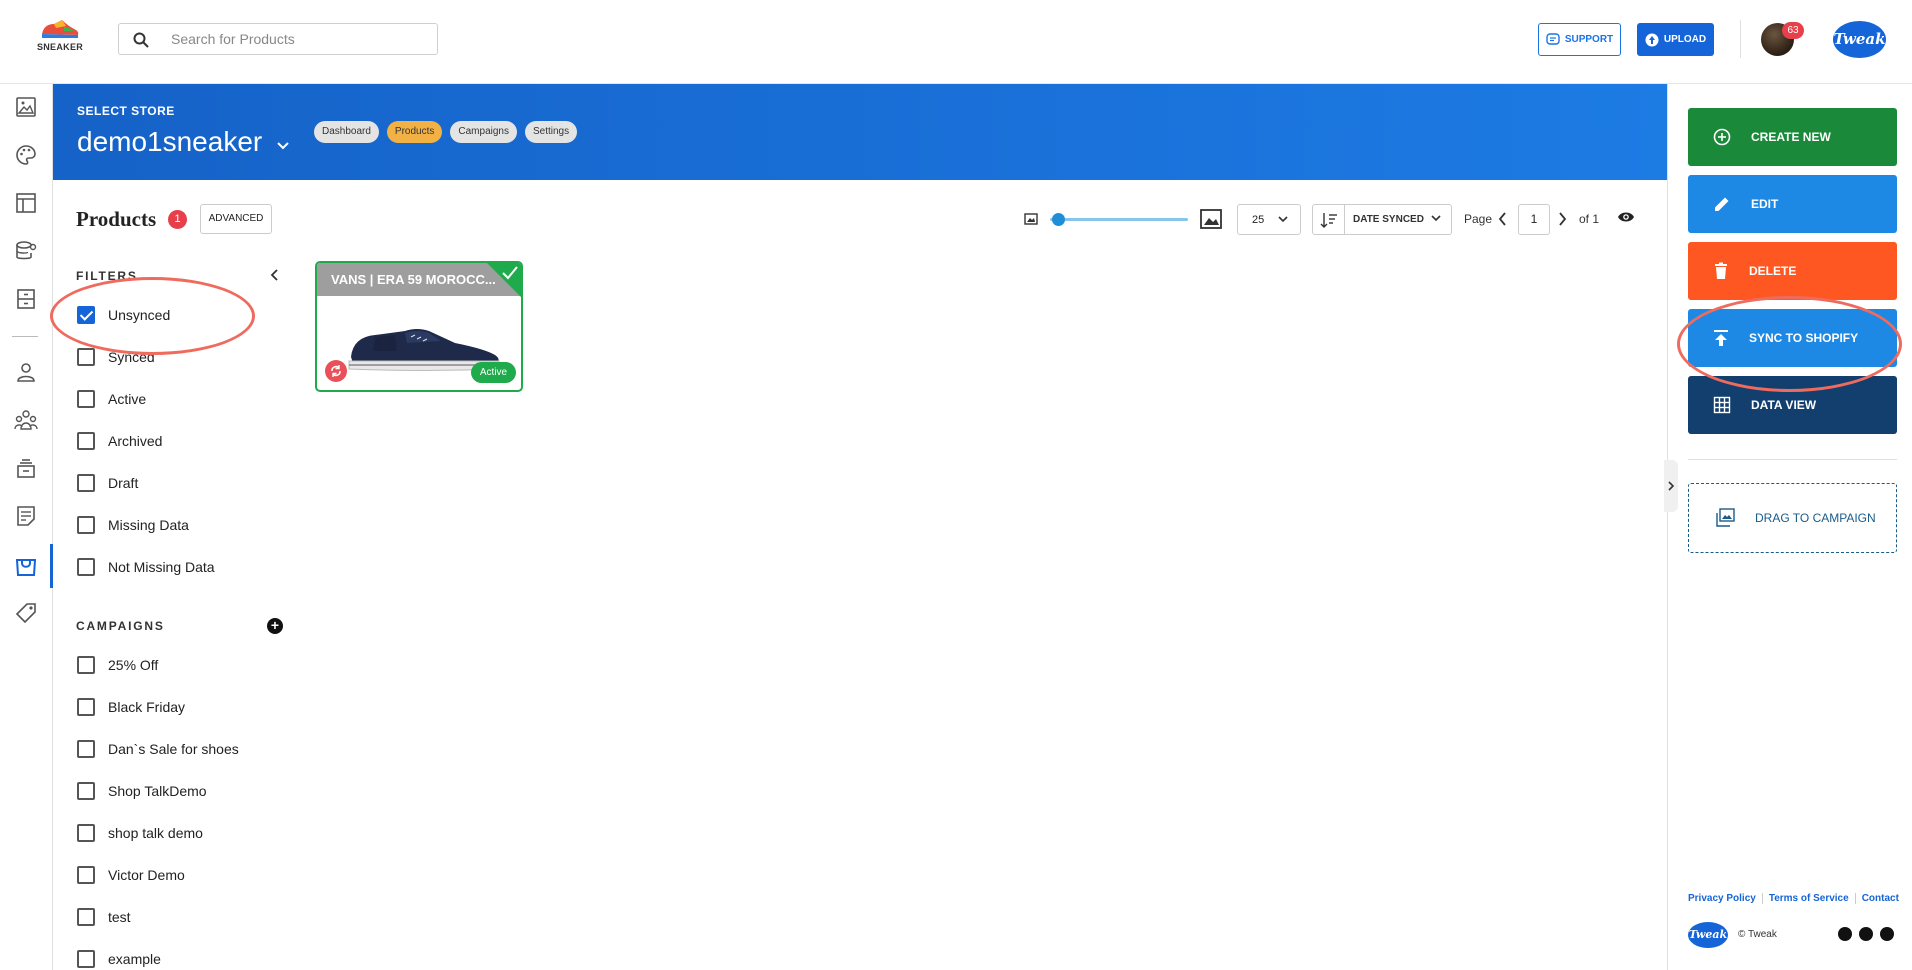 Image resolution: width=1912 pixels, height=970 pixels. What do you see at coordinates (1792, 271) in the screenshot?
I see `delete-button: DELETE` at bounding box center [1792, 271].